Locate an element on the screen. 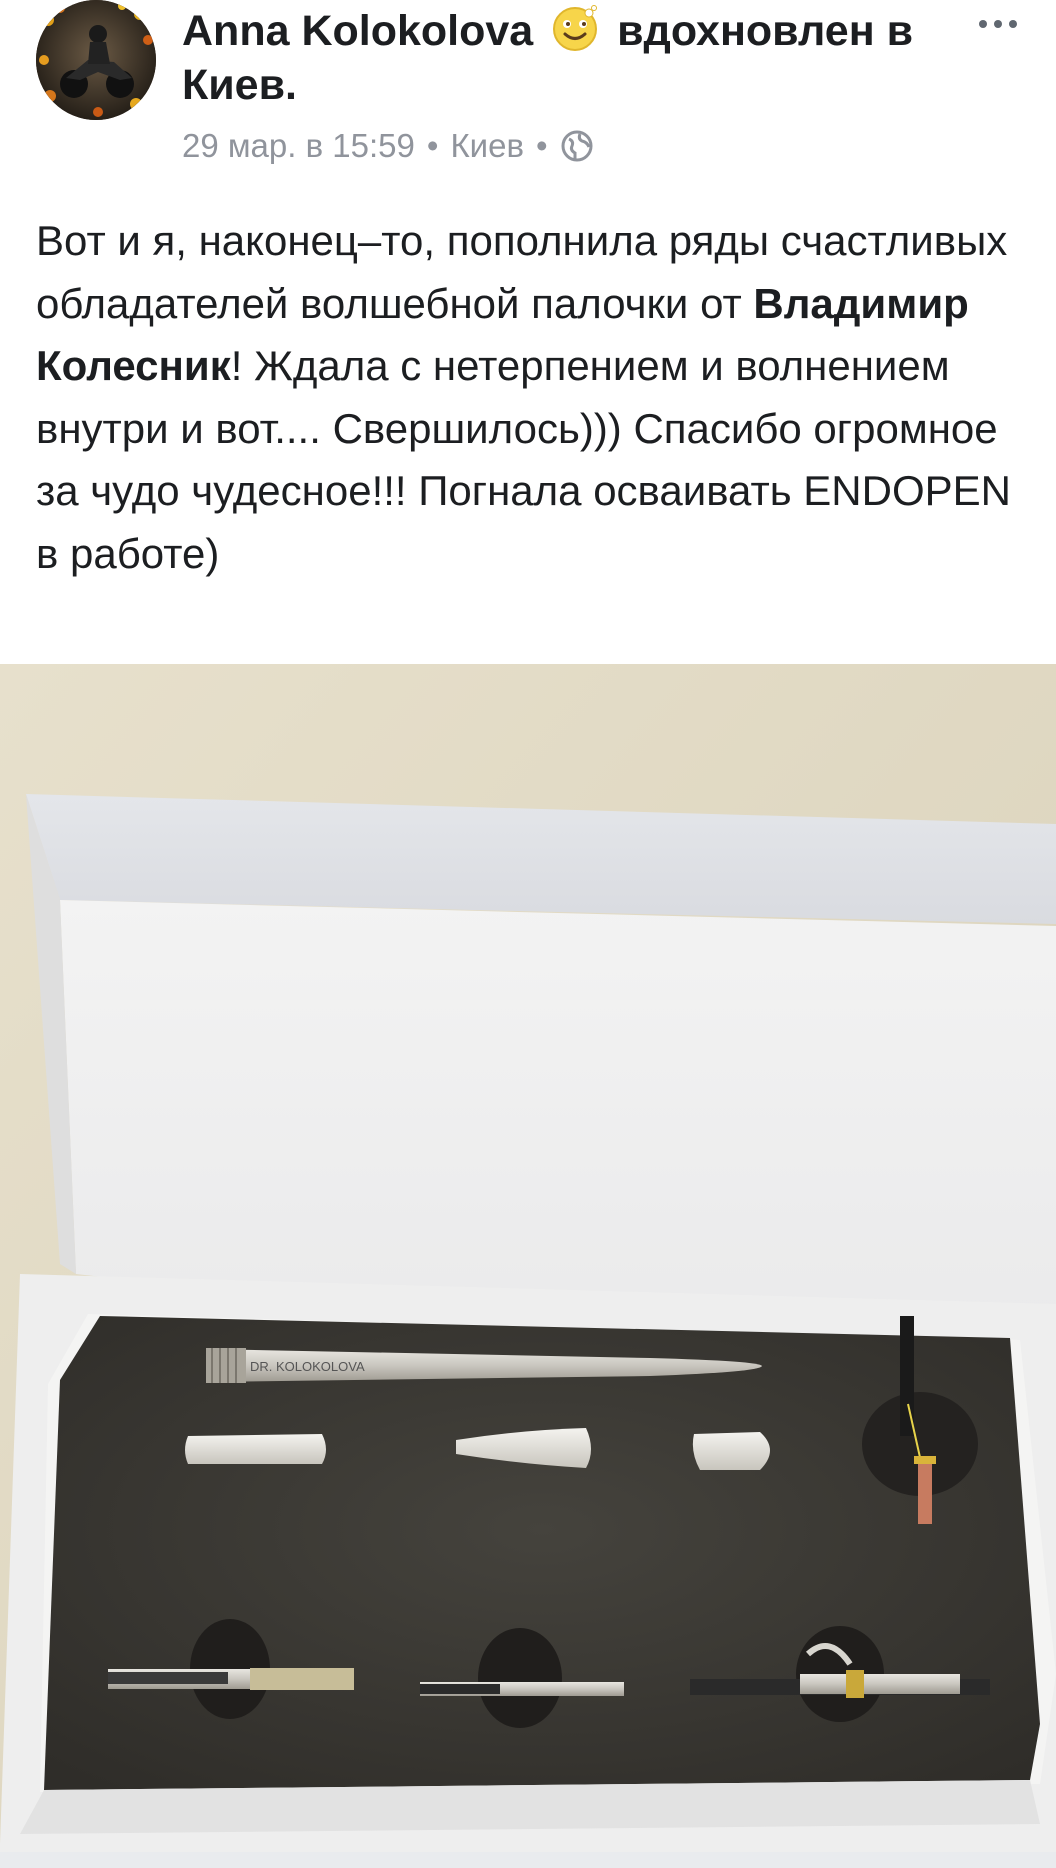  place-link: Киев. is located at coordinates (239, 85).